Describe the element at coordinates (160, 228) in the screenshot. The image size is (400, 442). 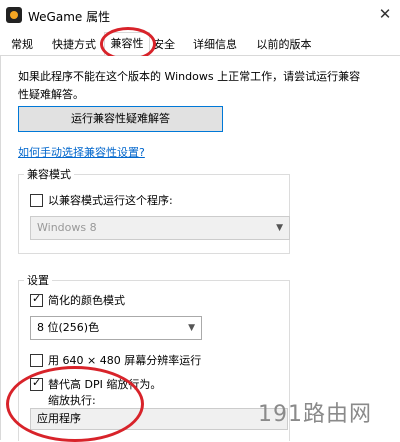
I see `compat-os-select: Windows 8 ▼` at that location.